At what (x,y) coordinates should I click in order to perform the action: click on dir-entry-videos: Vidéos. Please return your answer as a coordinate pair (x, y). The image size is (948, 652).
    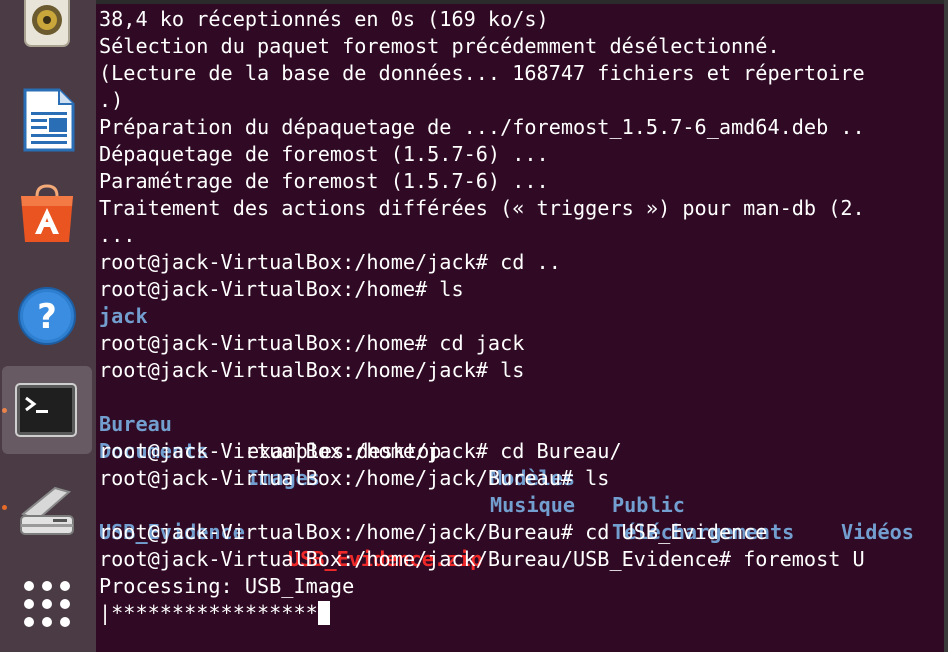
    Looking at the image, I should click on (877, 532).